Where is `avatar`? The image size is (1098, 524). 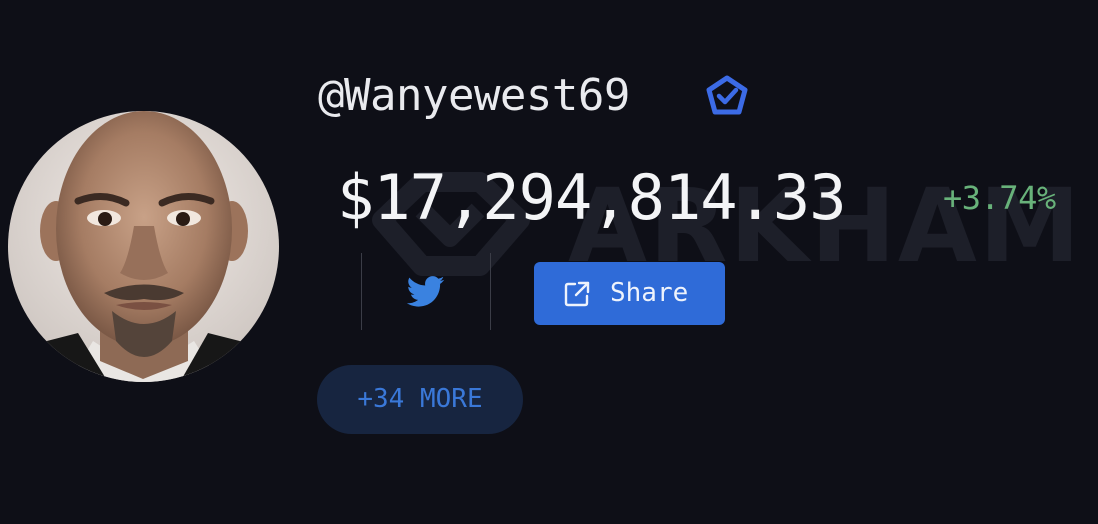
avatar is located at coordinates (143, 246).